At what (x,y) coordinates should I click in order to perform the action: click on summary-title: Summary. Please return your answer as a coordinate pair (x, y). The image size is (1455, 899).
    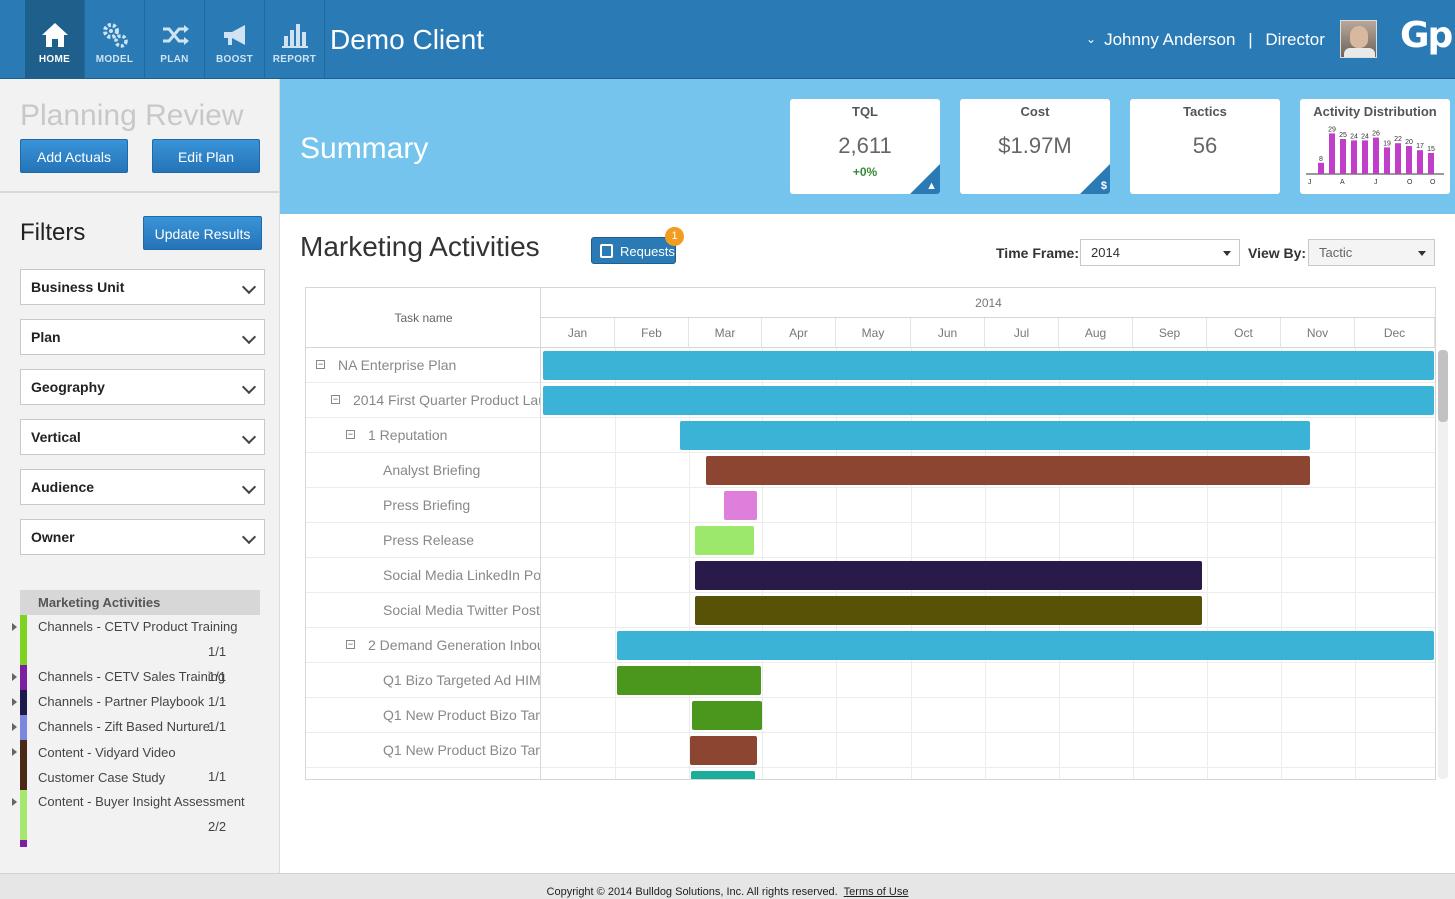
    Looking at the image, I should click on (364, 148).